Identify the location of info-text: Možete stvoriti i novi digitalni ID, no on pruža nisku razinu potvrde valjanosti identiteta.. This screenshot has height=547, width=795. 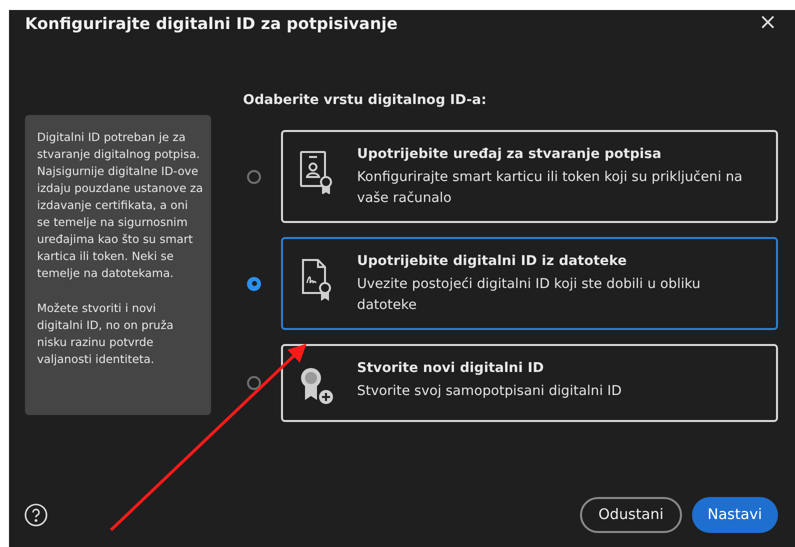
(105, 334).